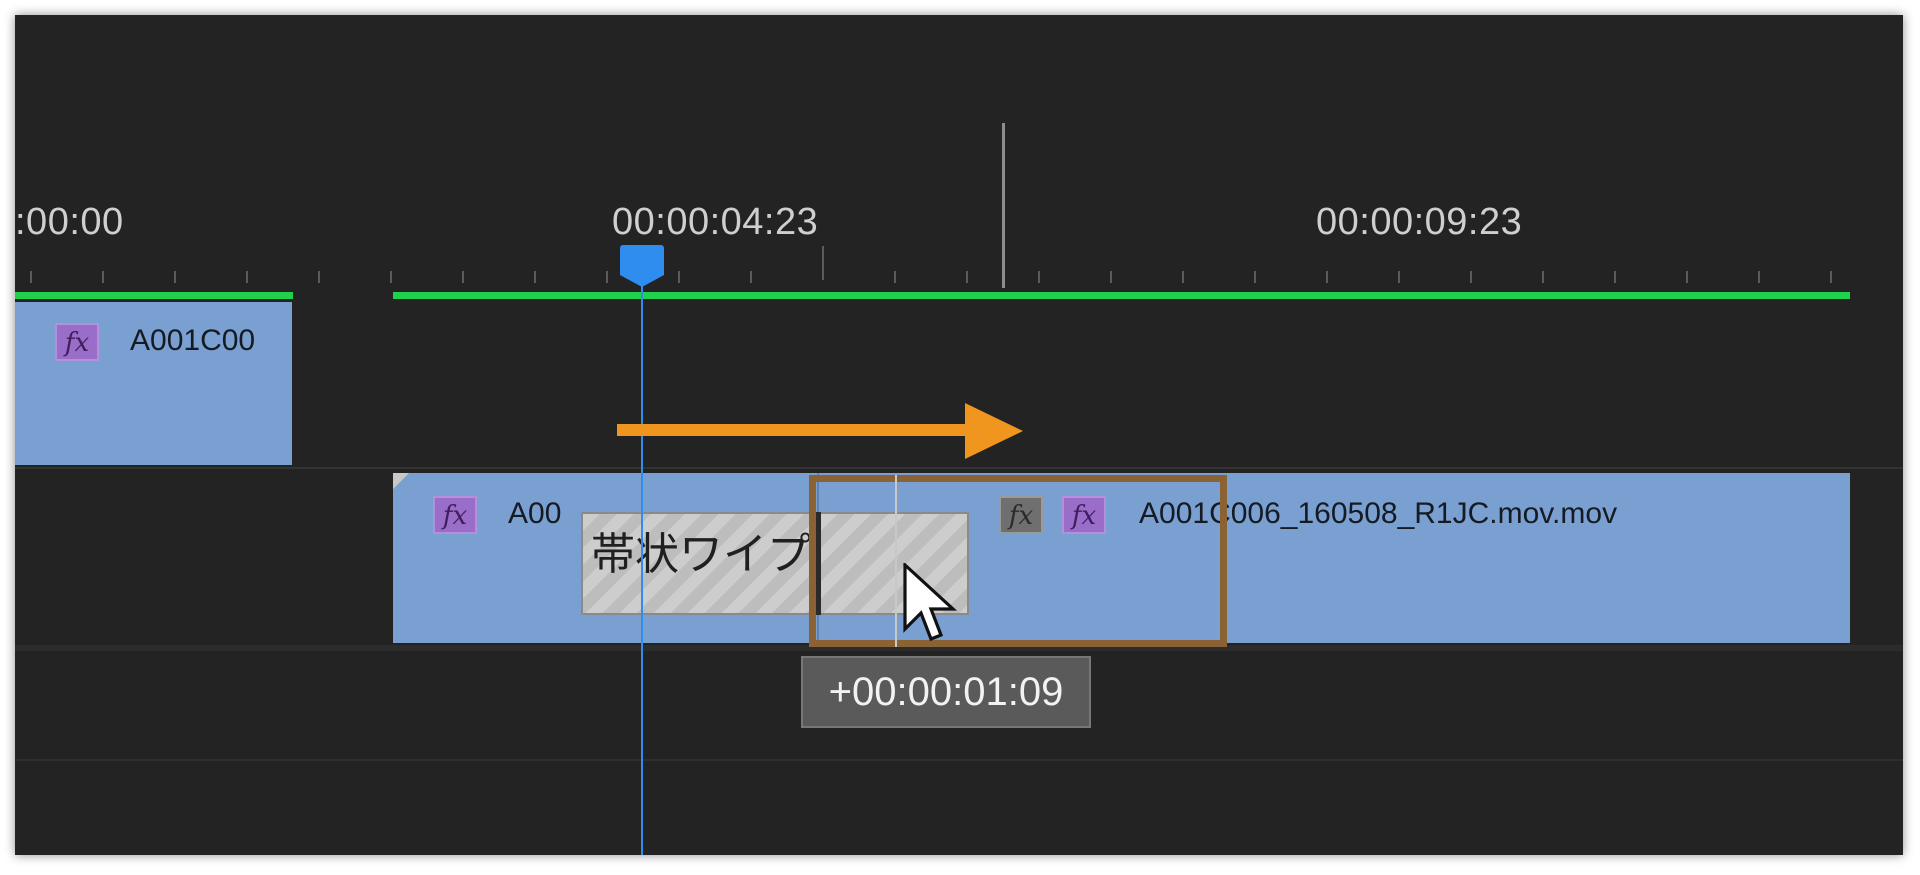  Describe the element at coordinates (994, 431) in the screenshot. I see `right-arrow-head` at that location.